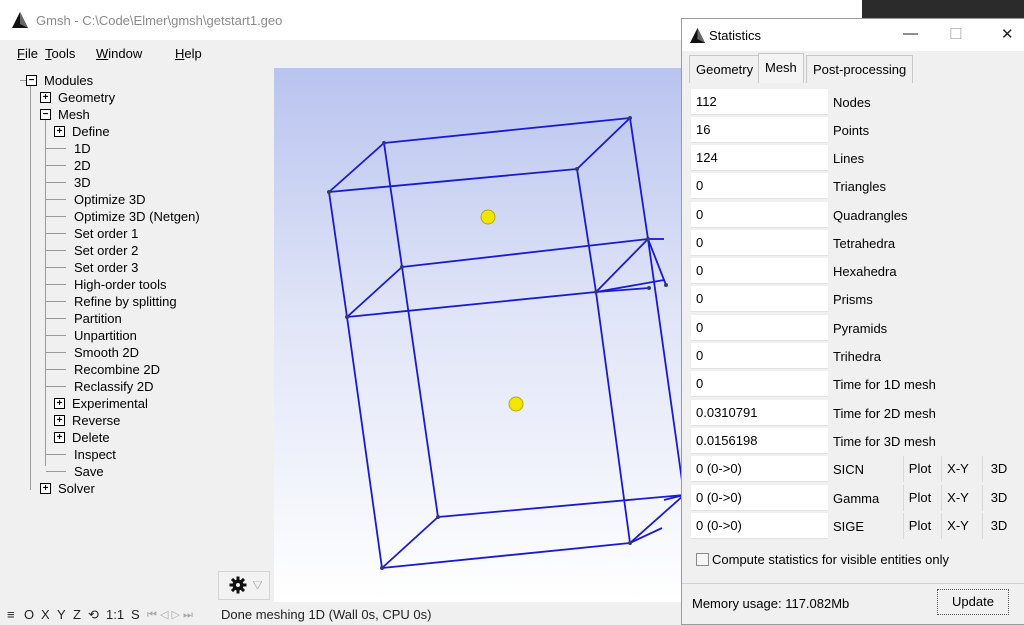 The width and height of the screenshot is (1024, 625). I want to click on tree-item-label: Mesh, so click(74, 114).